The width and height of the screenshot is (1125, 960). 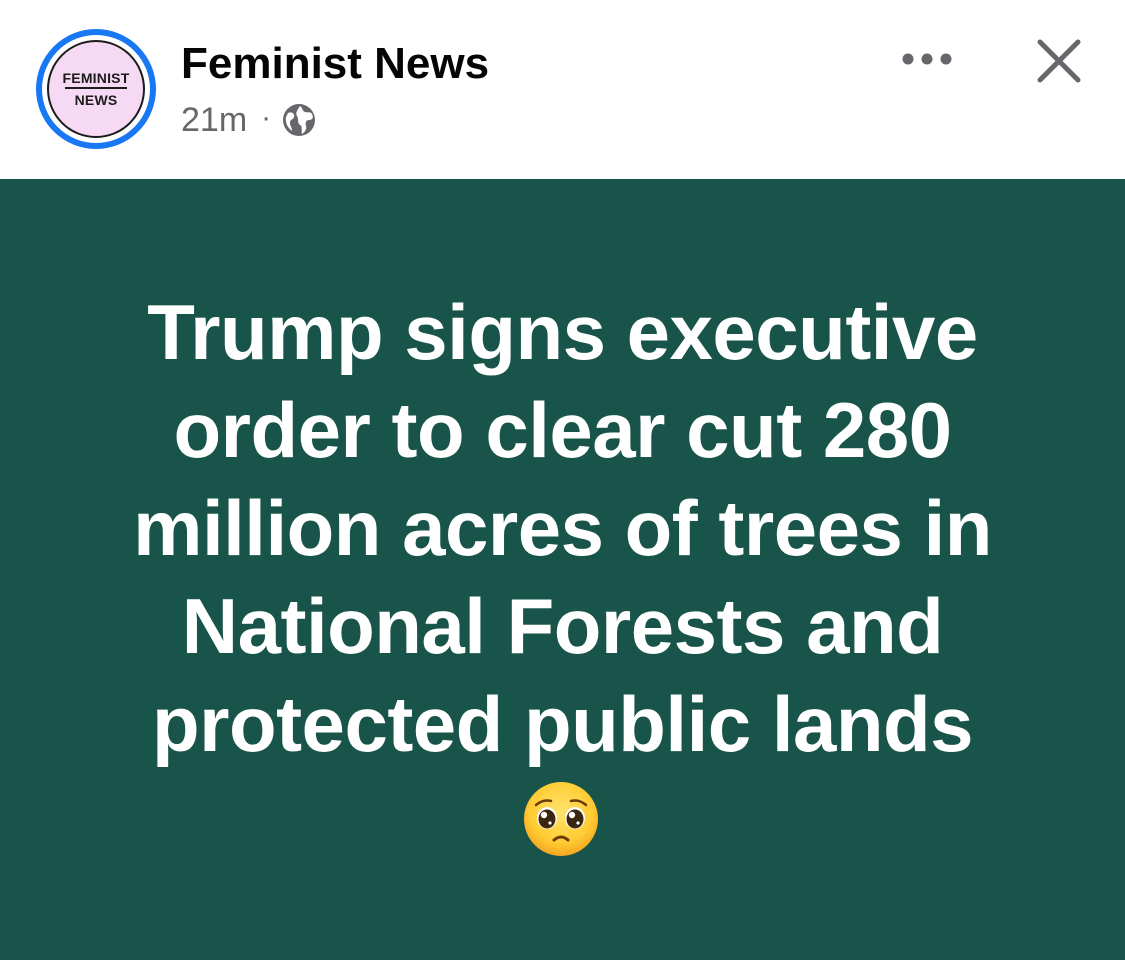 I want to click on globe-icon, so click(x=299, y=120).